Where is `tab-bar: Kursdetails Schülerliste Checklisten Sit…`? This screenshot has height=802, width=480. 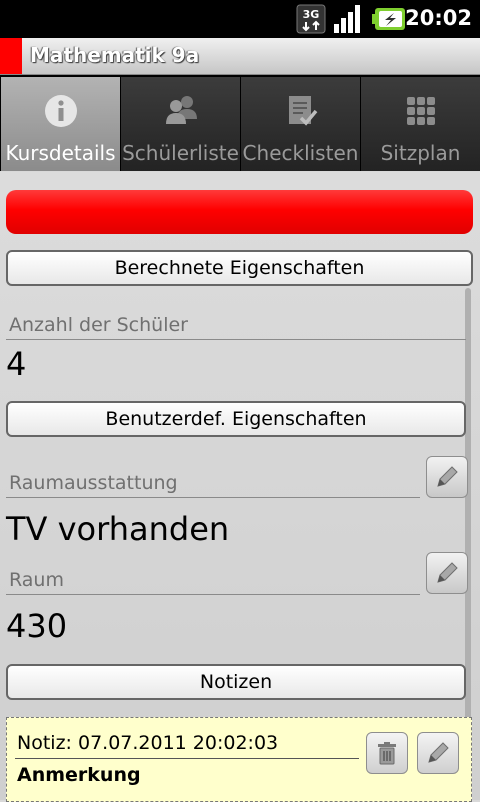 tab-bar: Kursdetails Schülerliste Checklisten Sit… is located at coordinates (240, 123).